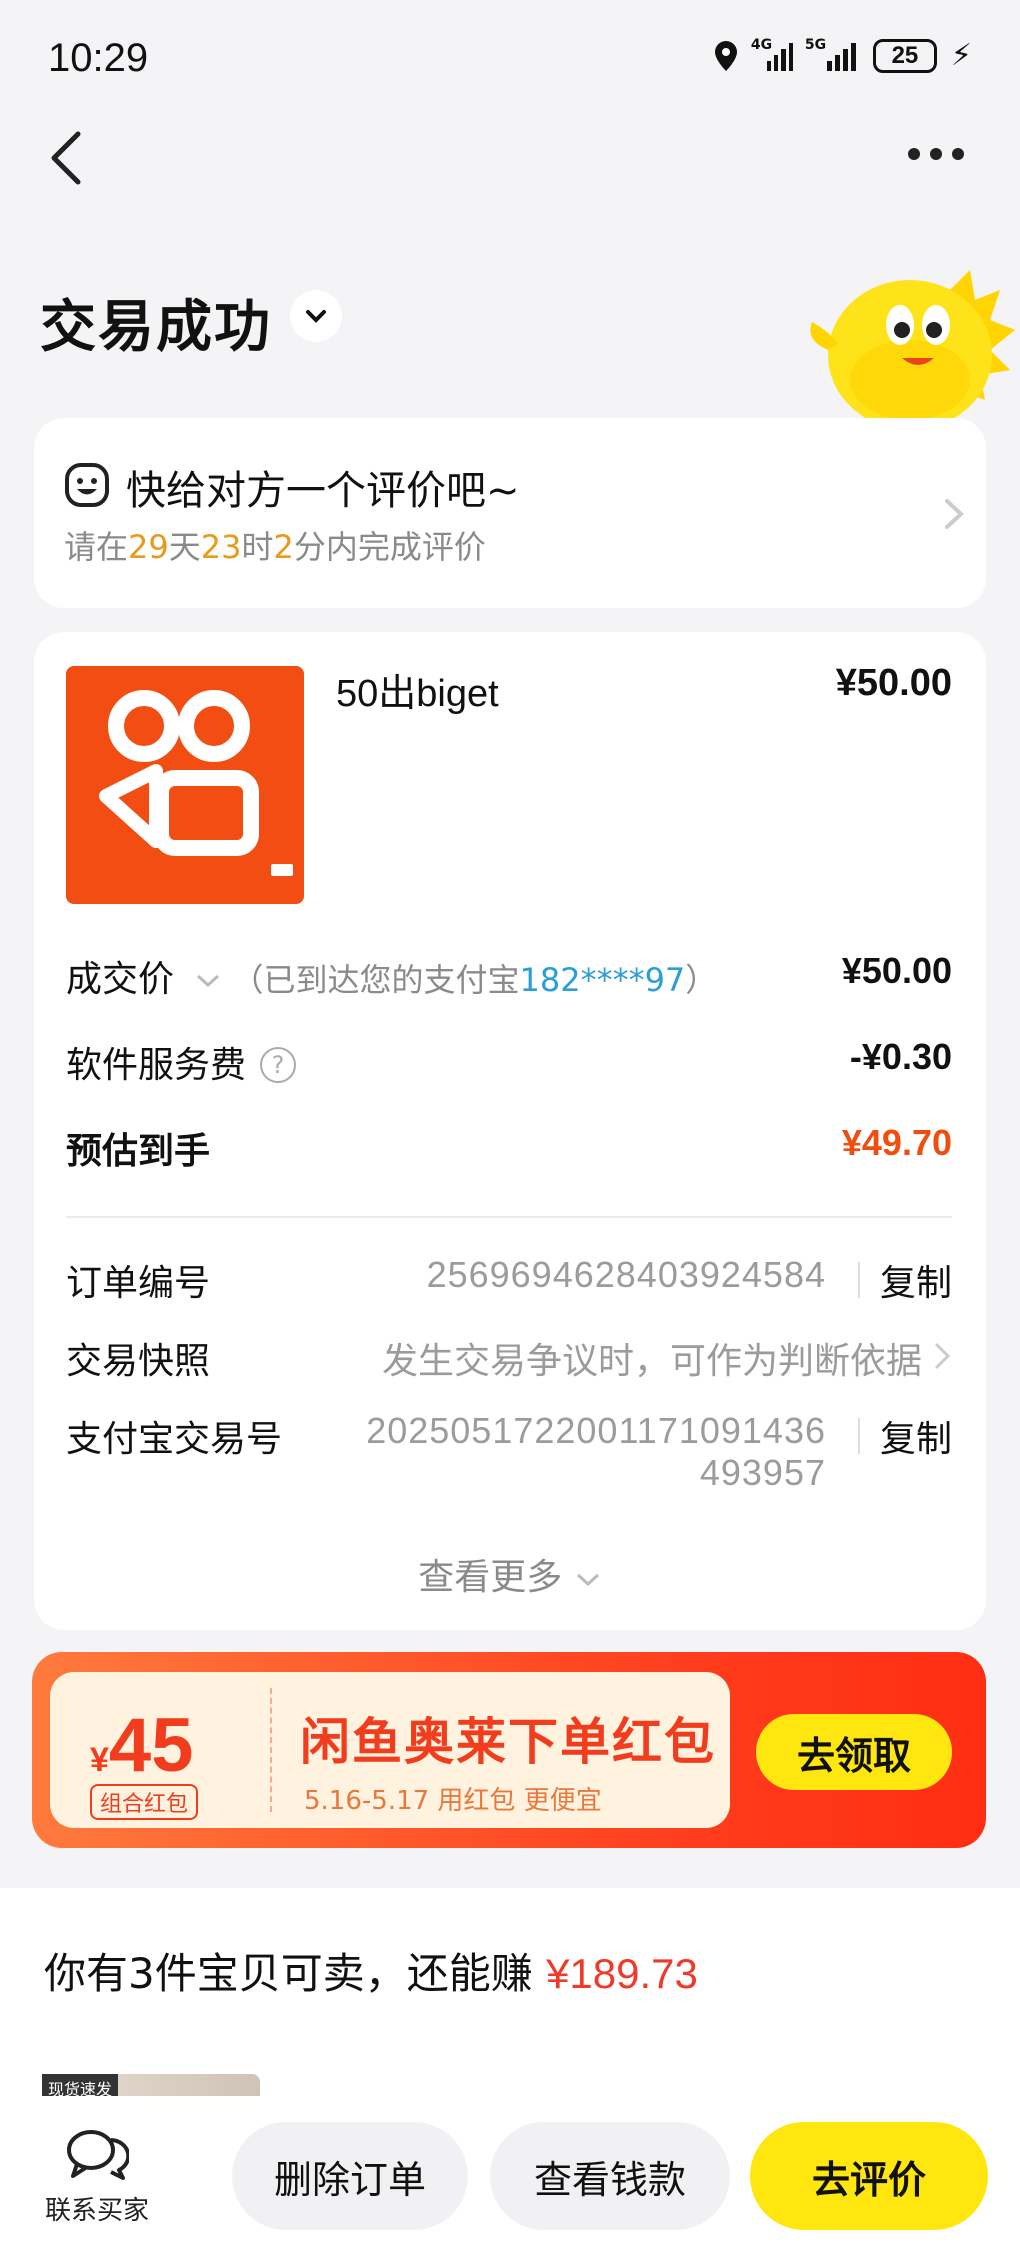 The image size is (1020, 2250). I want to click on service-fee-row: 软件服务费? -¥0.30, so click(509, 1064).